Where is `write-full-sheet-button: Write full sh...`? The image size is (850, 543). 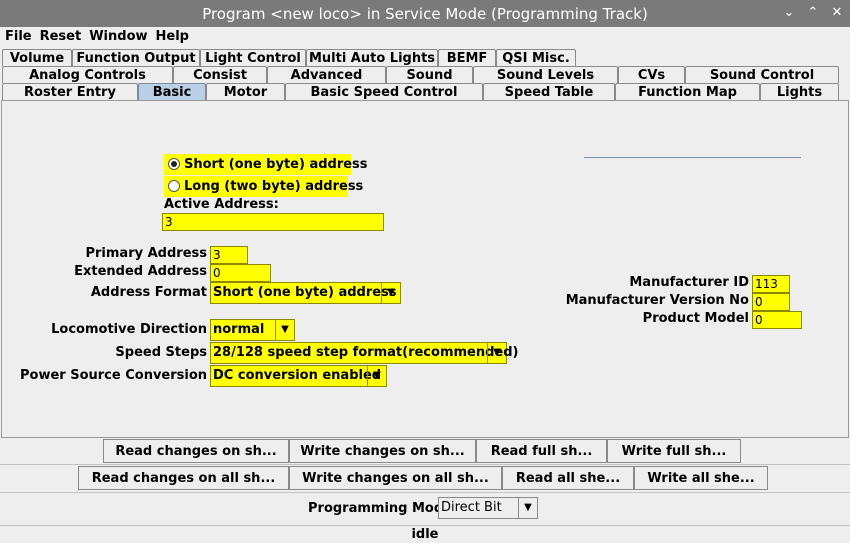 write-full-sheet-button: Write full sh... is located at coordinates (674, 451).